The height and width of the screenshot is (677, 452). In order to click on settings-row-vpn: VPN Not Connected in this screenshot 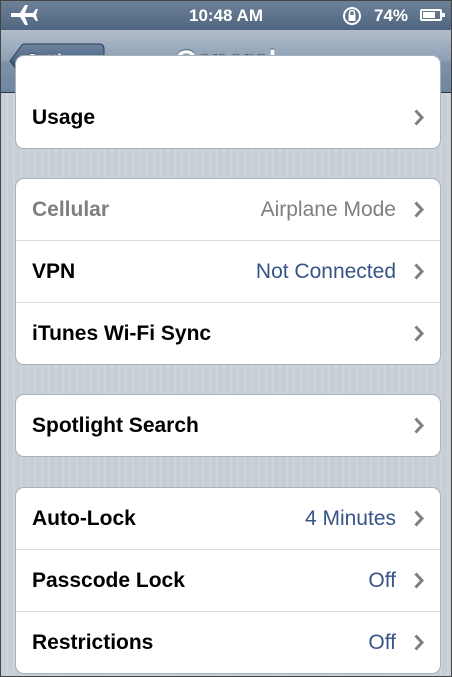, I will do `click(228, 271)`.